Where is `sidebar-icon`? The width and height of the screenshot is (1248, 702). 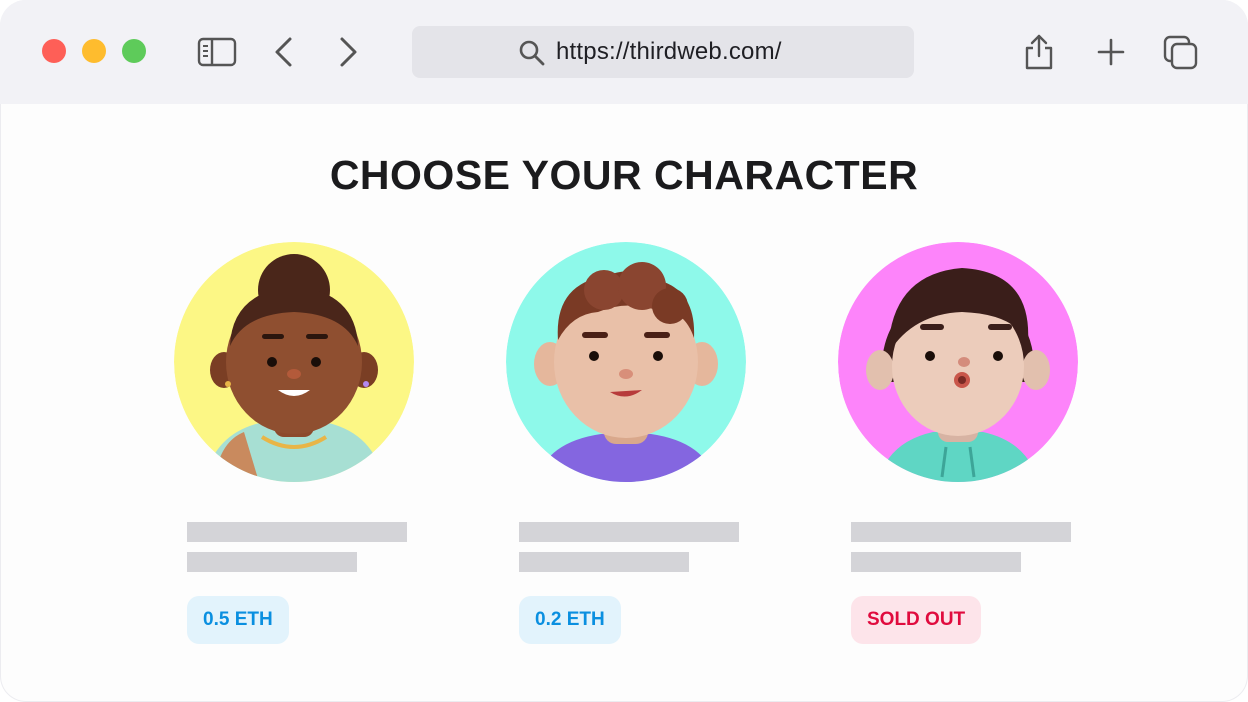
sidebar-icon is located at coordinates (217, 52).